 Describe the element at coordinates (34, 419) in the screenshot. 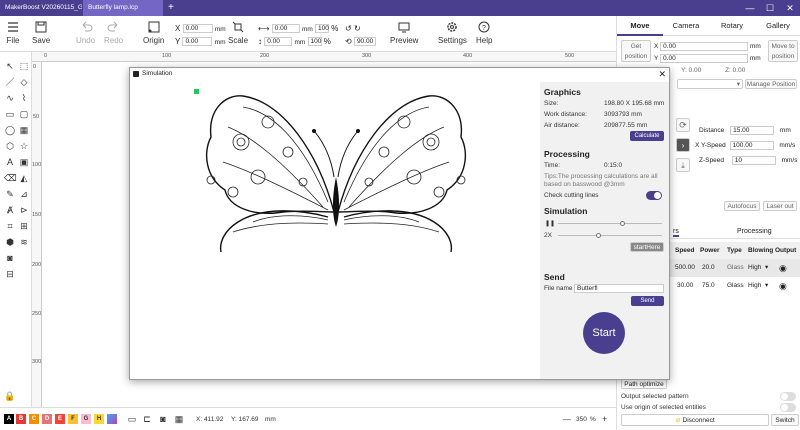

I see `layer-chip: C` at that location.